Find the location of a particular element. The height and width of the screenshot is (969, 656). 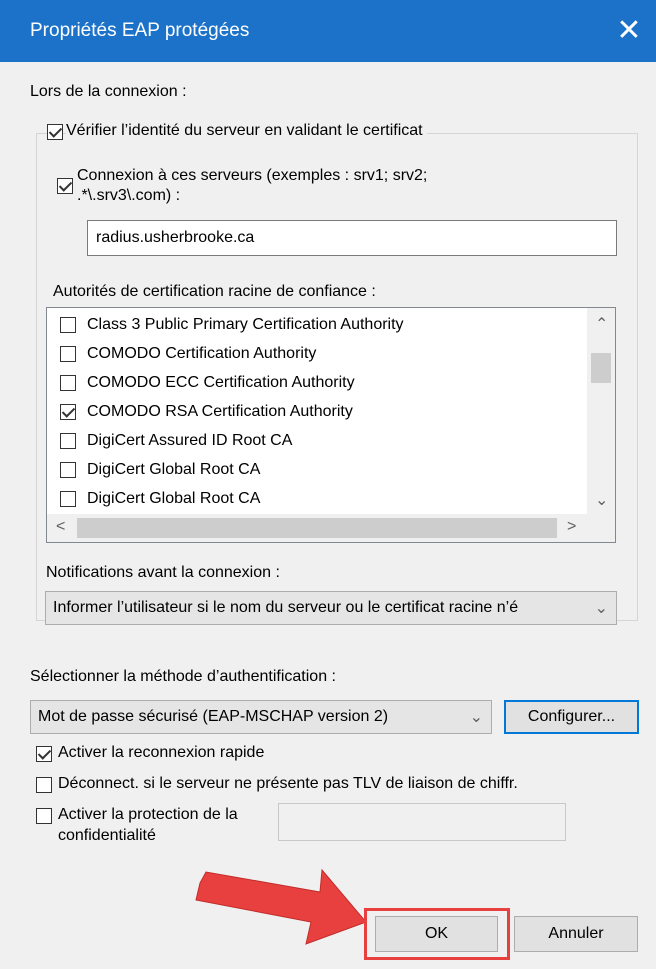

annotation-arrow is located at coordinates (281, 906).